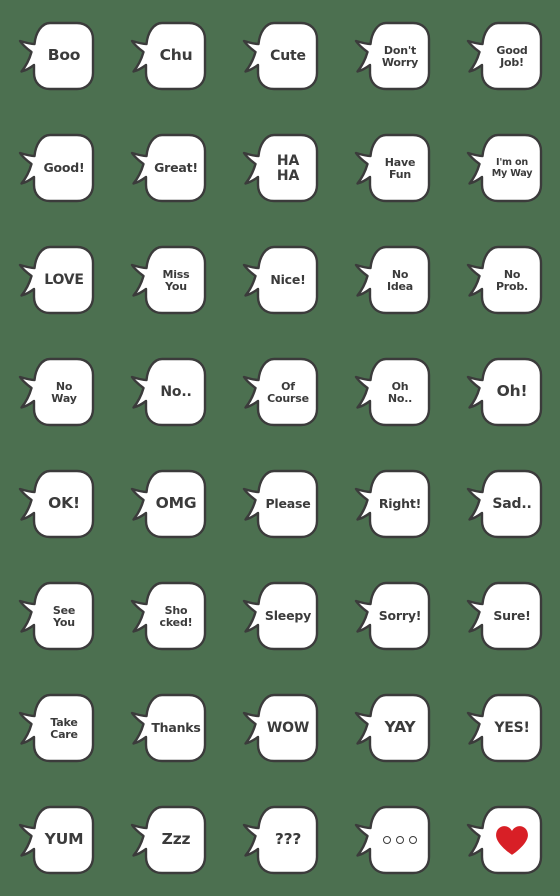  I want to click on emoji-sticker-heart, so click(504, 840).